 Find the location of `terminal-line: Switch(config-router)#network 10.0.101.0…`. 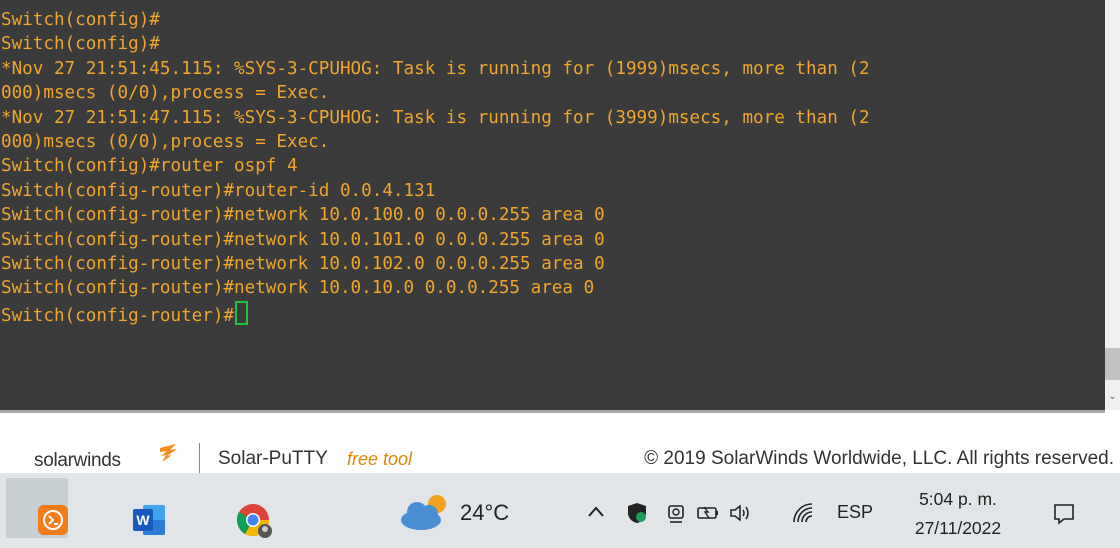

terminal-line: Switch(config-router)#network 10.0.101.0… is located at coordinates (303, 239).